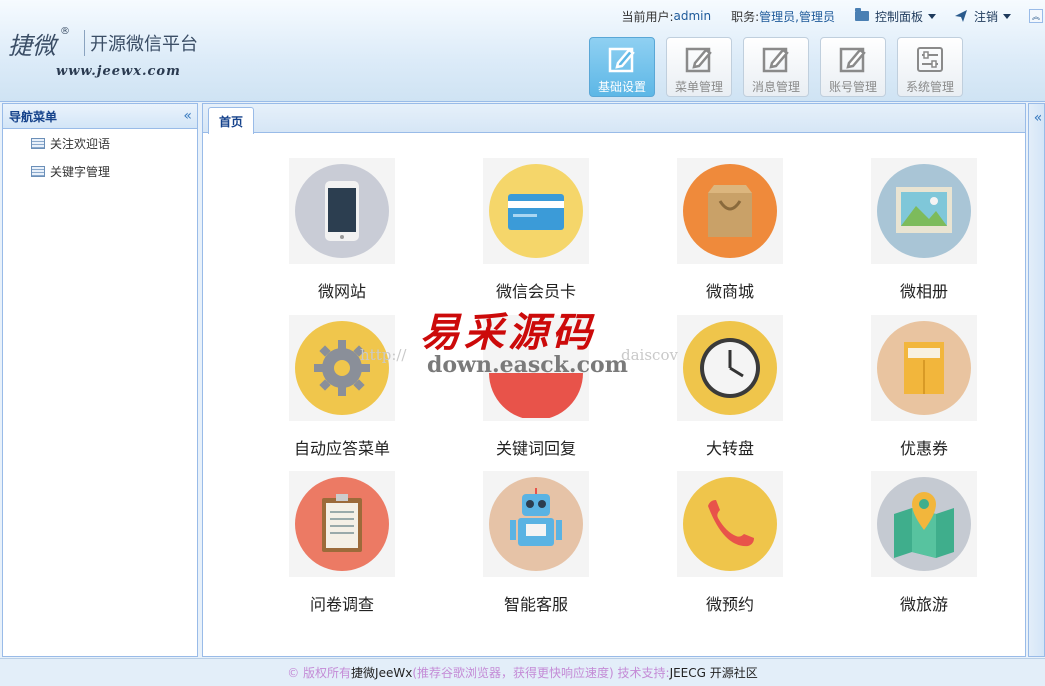 The image size is (1045, 686). I want to click on tile-smart-service: 智能客服, so click(536, 546).